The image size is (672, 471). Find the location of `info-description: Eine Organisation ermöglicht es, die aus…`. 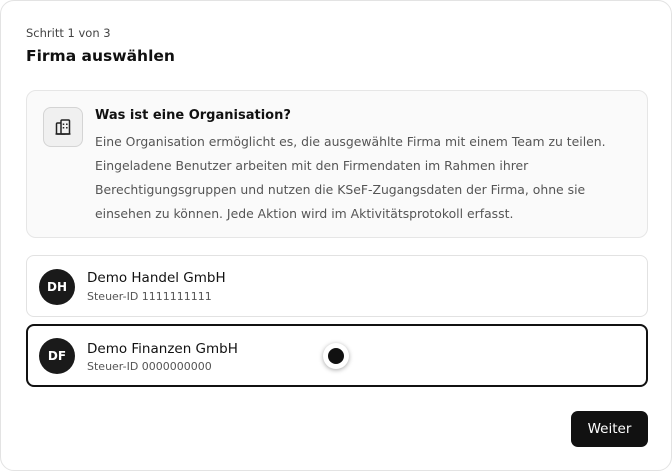

info-description: Eine Organisation ermöglicht es, die aus… is located at coordinates (350, 177).